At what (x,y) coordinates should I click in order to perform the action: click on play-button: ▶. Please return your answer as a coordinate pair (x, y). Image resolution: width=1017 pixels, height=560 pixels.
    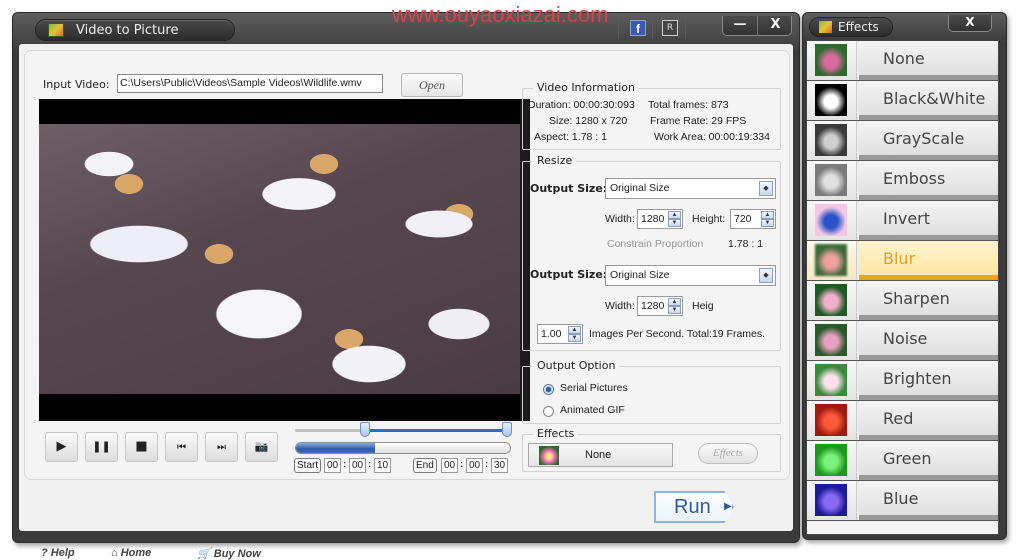
    Looking at the image, I should click on (61, 447).